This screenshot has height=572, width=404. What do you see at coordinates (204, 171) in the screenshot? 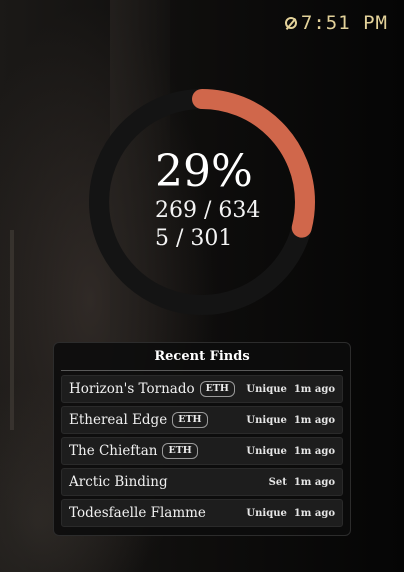
I see `progress-percent: 29%` at bounding box center [204, 171].